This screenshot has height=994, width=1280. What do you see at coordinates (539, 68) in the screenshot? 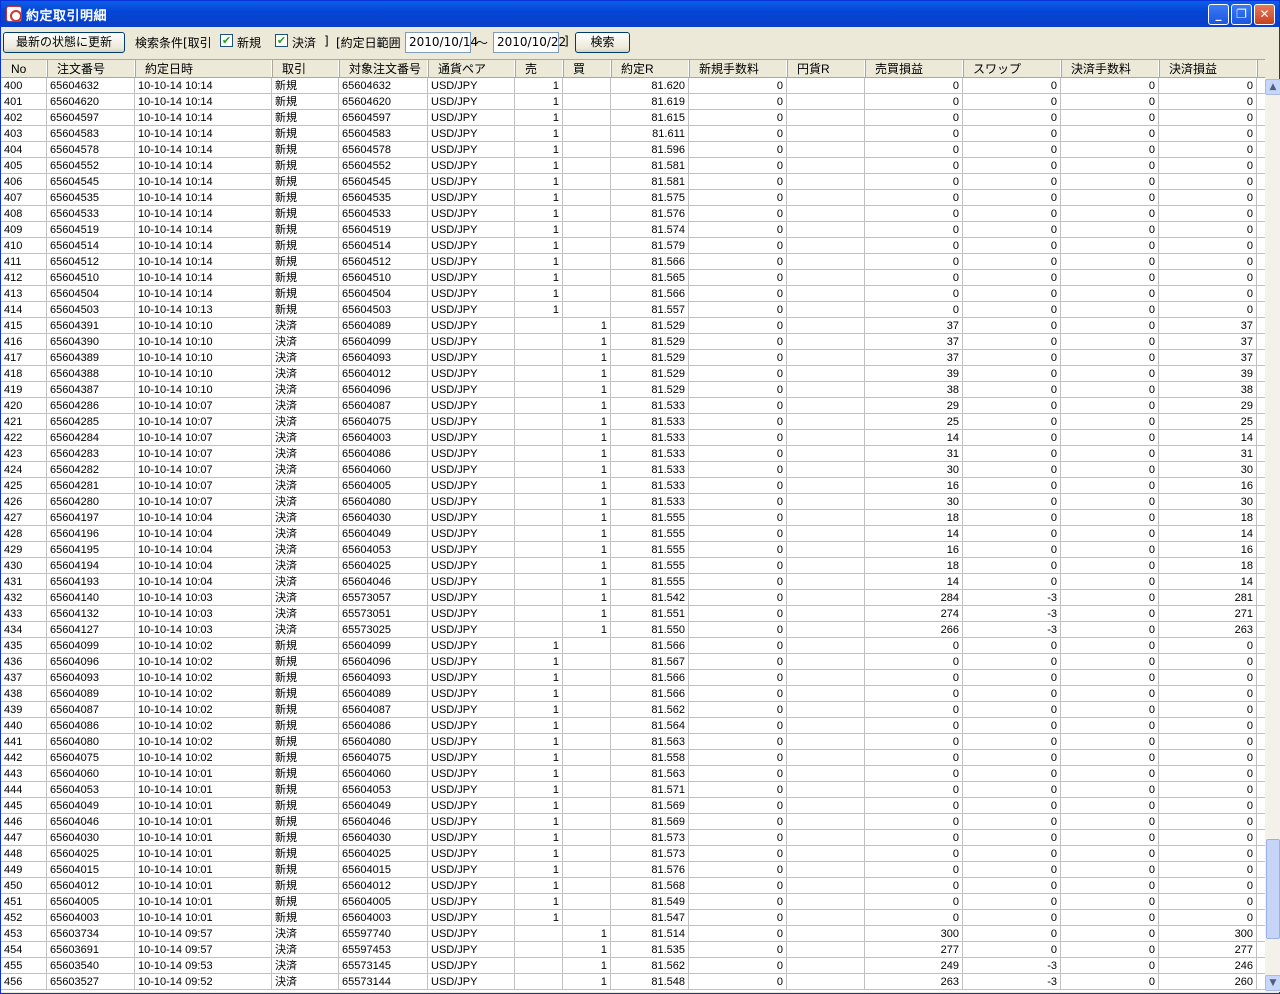
I see `column-header: 売` at bounding box center [539, 68].